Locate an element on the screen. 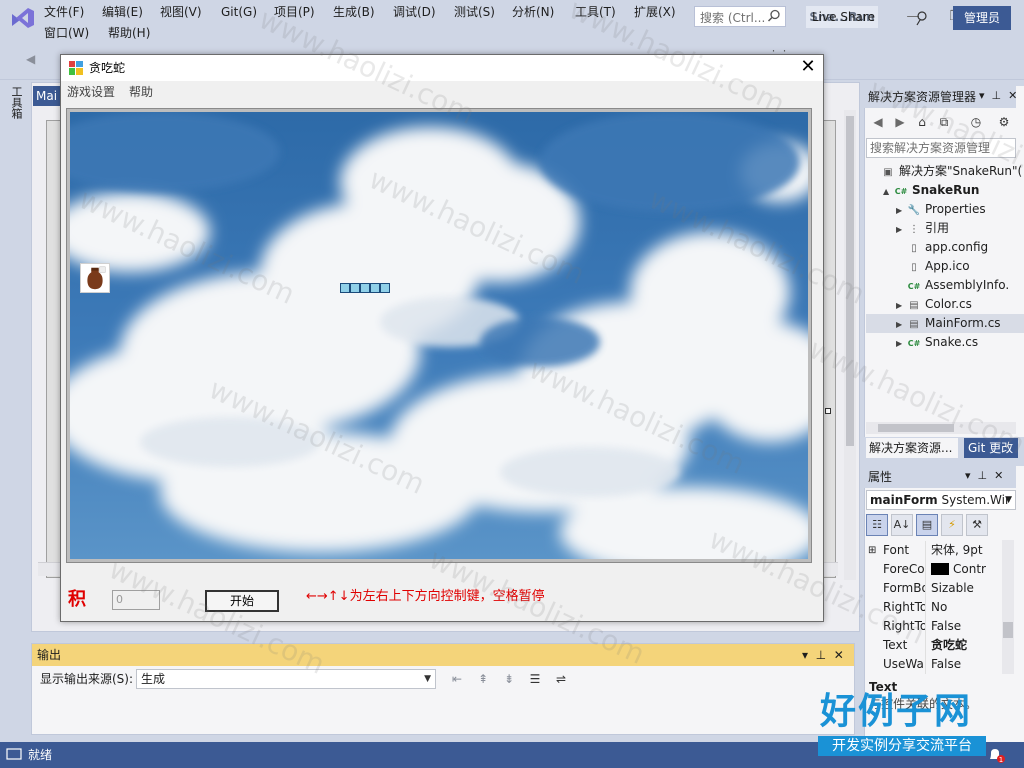  property-name: UseWaitC is located at coordinates (904, 664).